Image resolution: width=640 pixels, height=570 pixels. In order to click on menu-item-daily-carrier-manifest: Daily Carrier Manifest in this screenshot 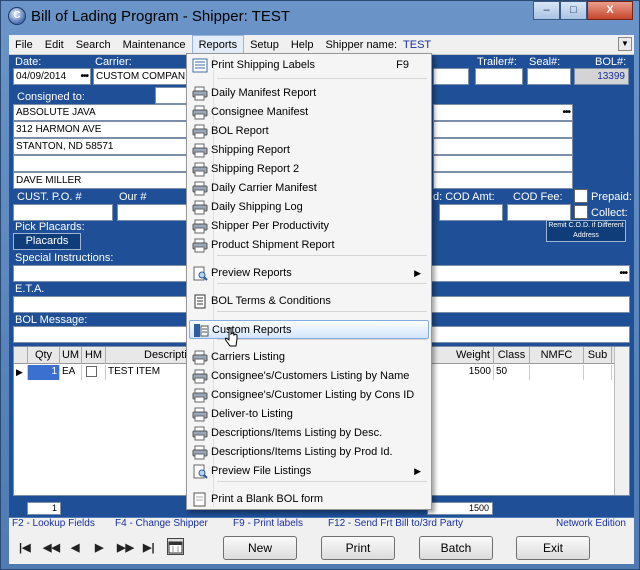, I will do `click(309, 188)`.